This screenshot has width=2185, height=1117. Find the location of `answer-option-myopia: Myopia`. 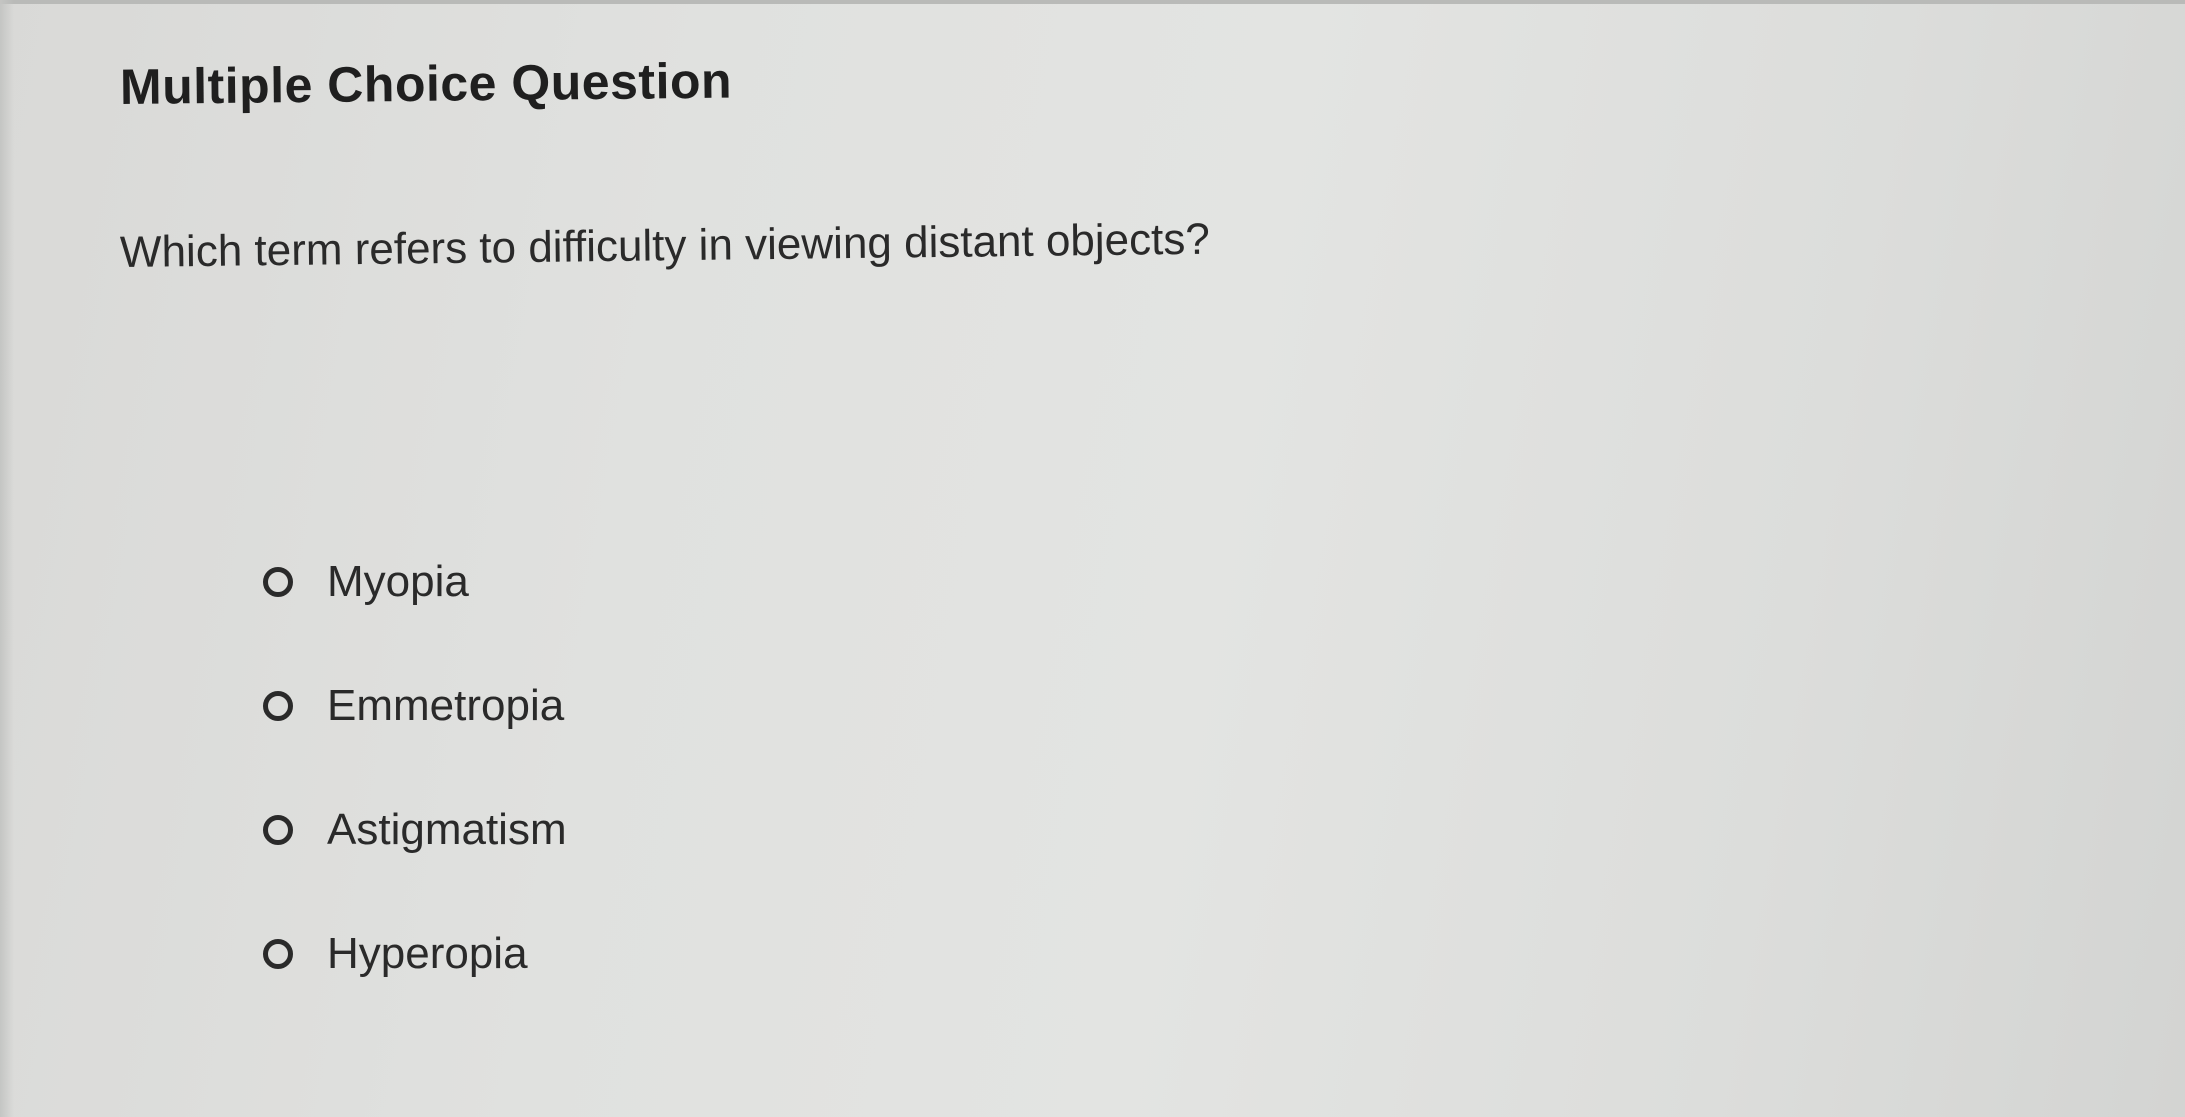

answer-option-myopia: Myopia is located at coordinates (415, 582).